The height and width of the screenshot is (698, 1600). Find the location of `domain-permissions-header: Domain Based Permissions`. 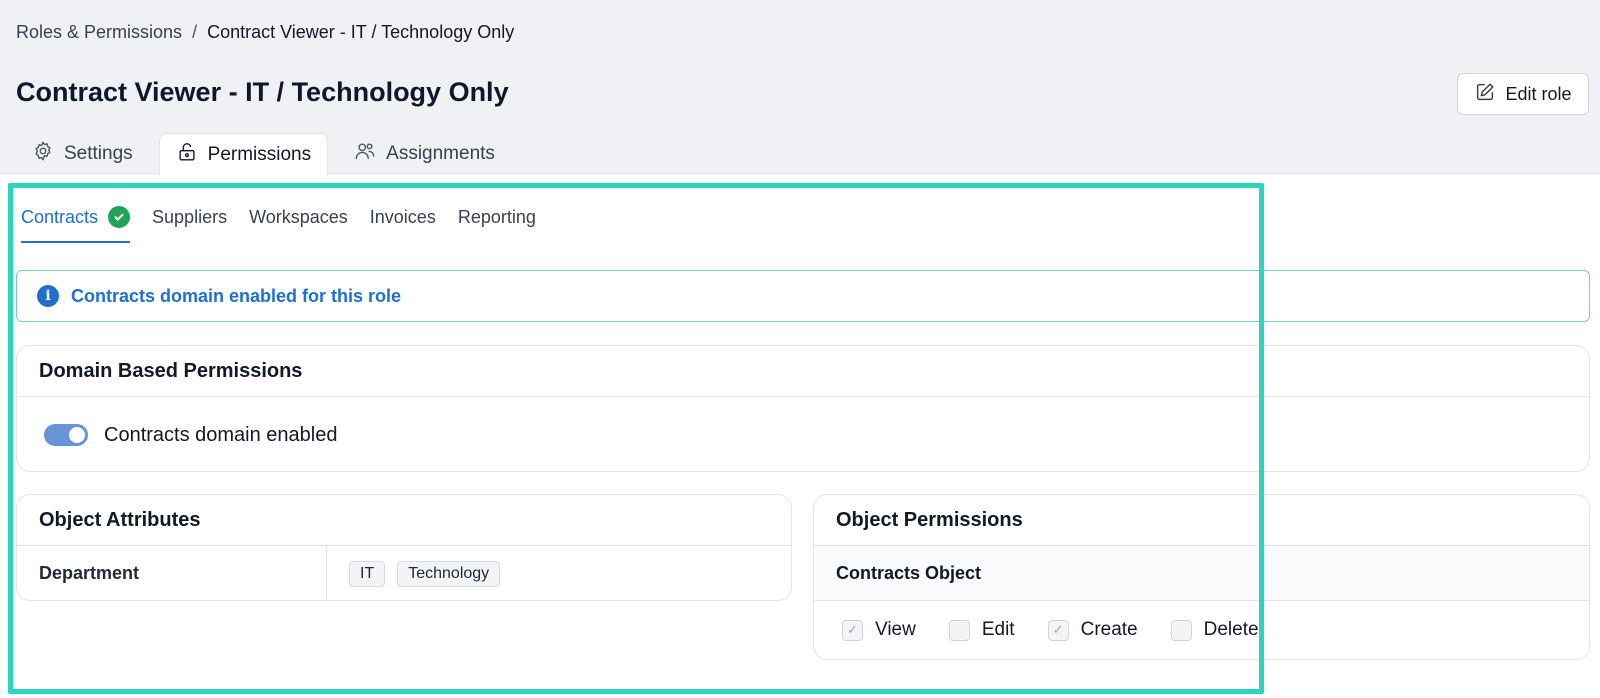

domain-permissions-header: Domain Based Permissions is located at coordinates (803, 371).